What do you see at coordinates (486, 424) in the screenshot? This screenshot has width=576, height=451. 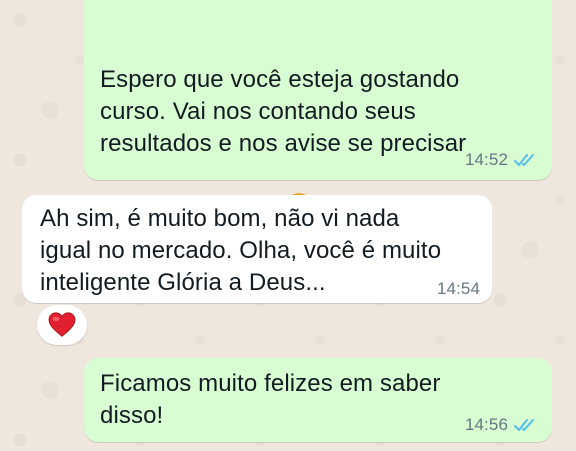 I see `message-time: 14:56` at bounding box center [486, 424].